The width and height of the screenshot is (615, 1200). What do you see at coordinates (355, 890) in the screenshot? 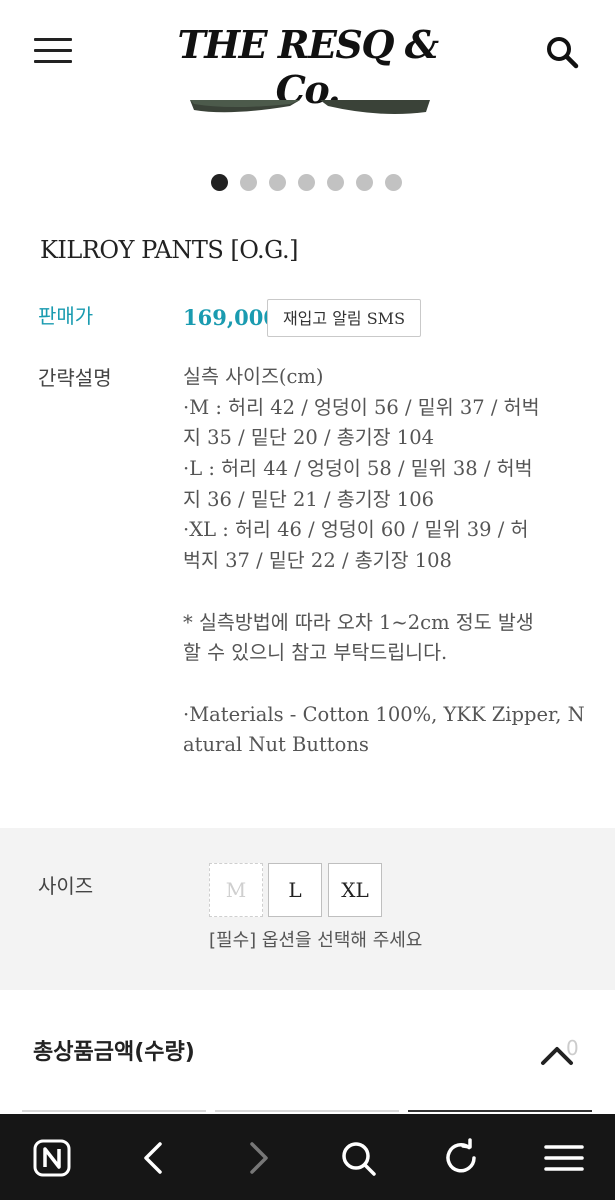
I see `size-option-xl: XL` at bounding box center [355, 890].